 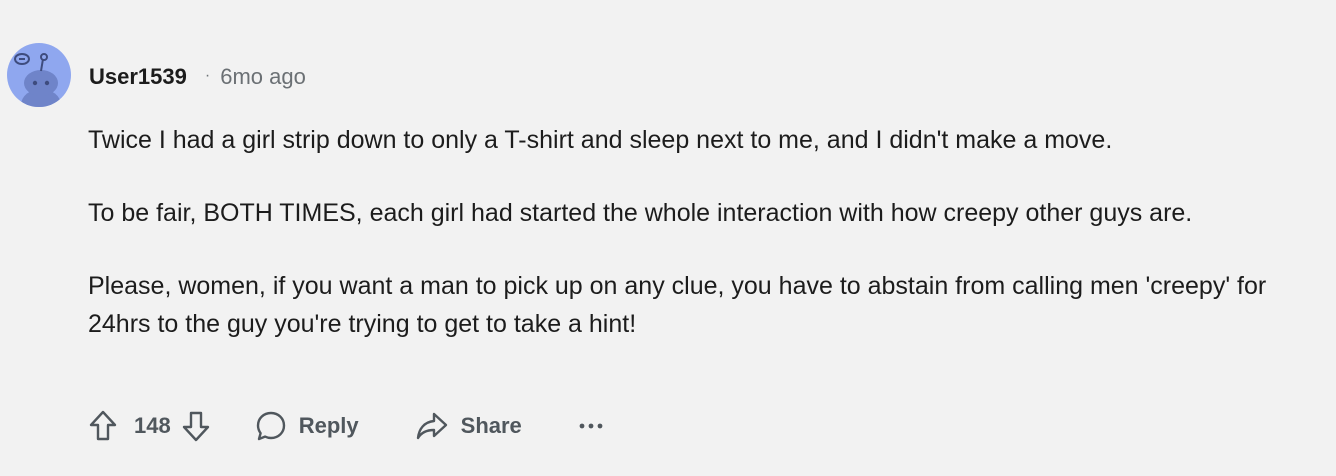 I want to click on share-label: Share, so click(x=491, y=425).